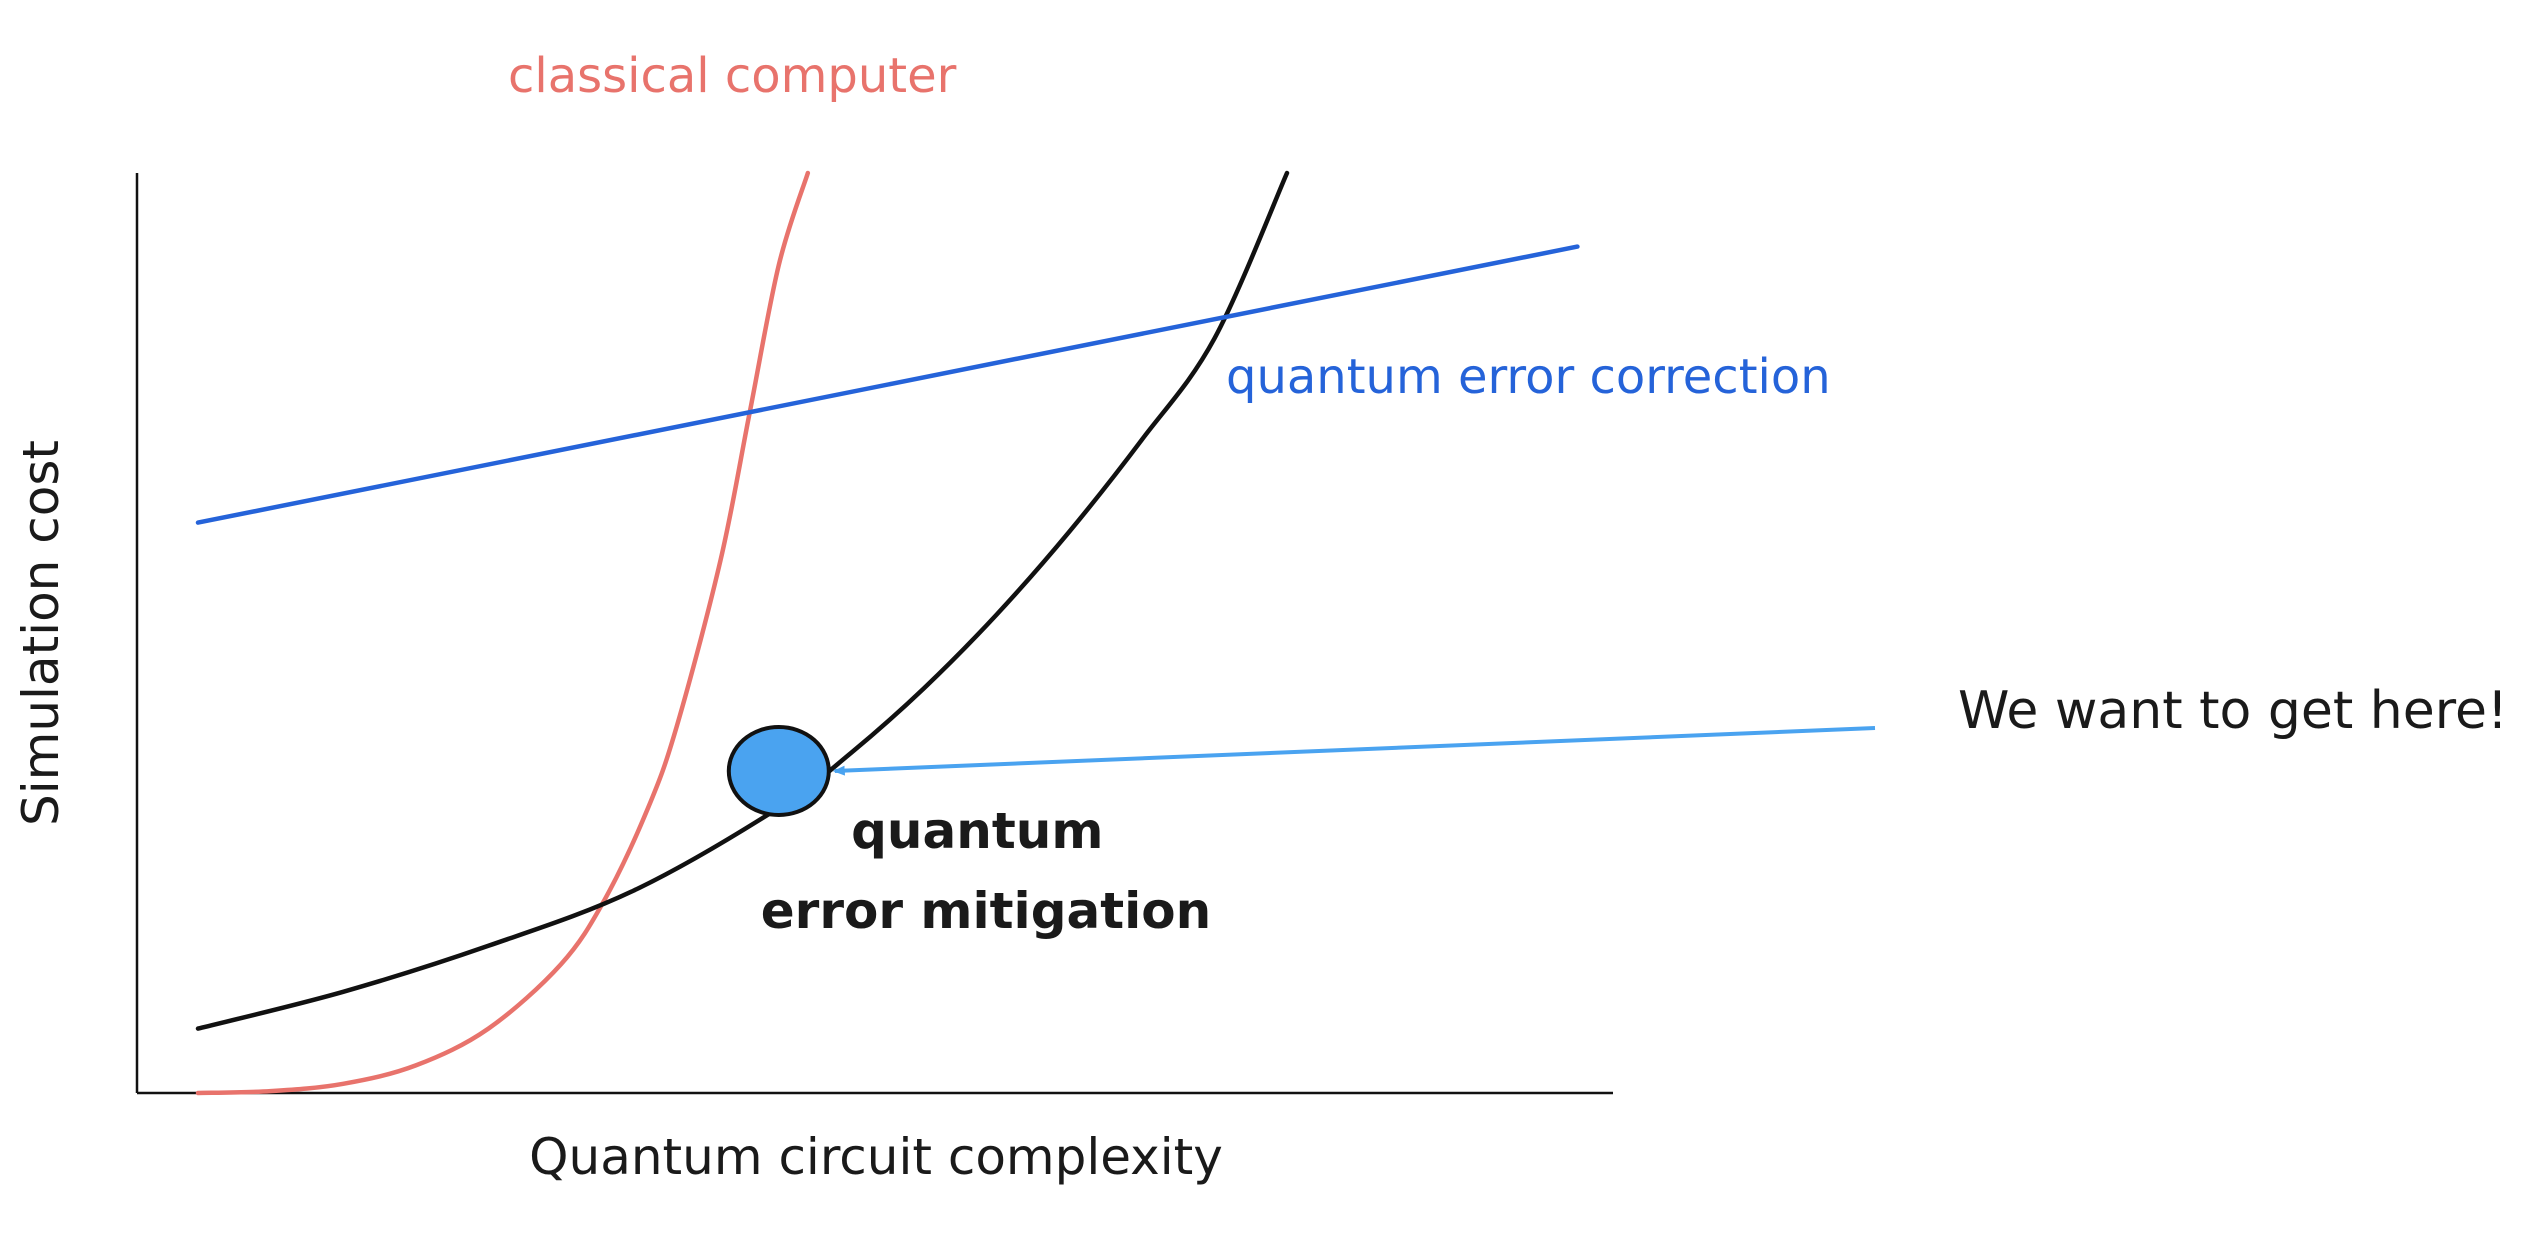 This screenshot has width=2544, height=1244. Describe the element at coordinates (41, 633) in the screenshot. I see `y-axis-label: Simulation cost` at that location.